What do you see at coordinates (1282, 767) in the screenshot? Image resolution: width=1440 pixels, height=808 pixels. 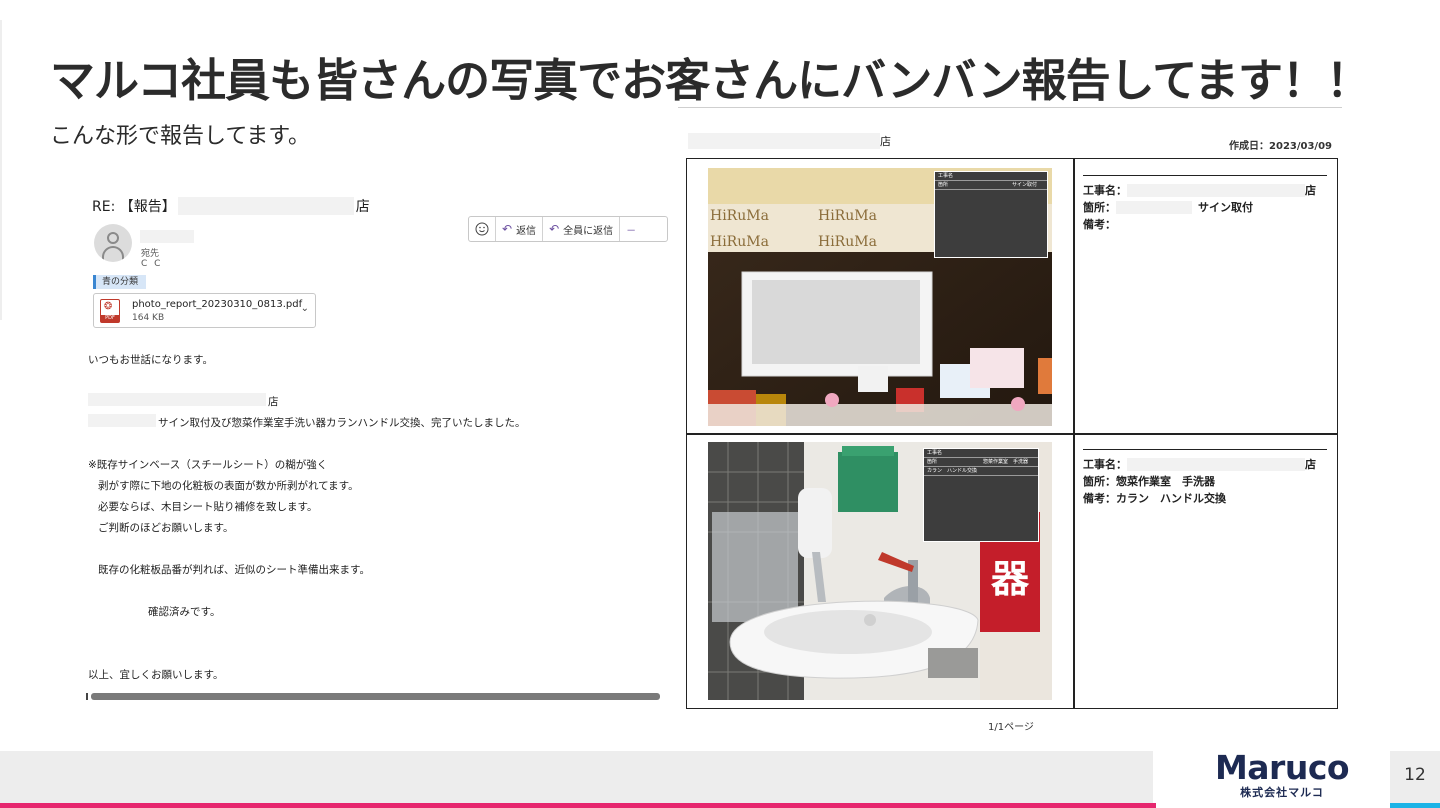 I see `logo-wordmark: Maruco` at bounding box center [1282, 767].